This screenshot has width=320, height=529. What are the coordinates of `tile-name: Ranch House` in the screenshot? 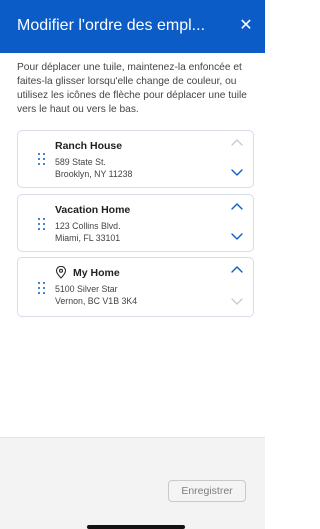 It's located at (89, 146).